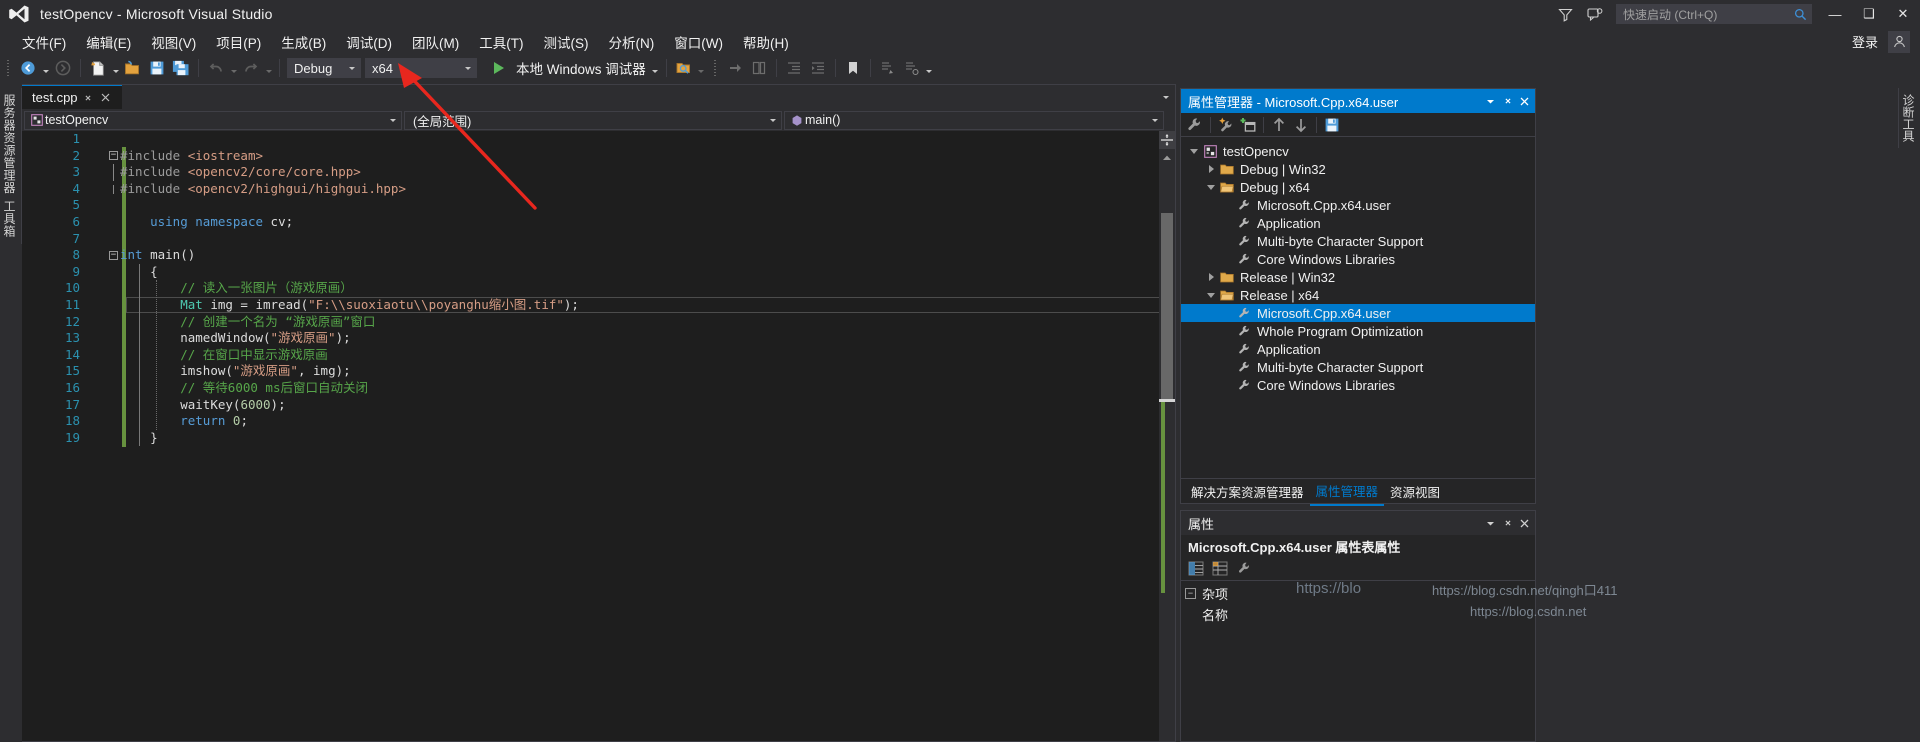 The height and width of the screenshot is (742, 1920). What do you see at coordinates (1358, 313) in the screenshot?
I see `tree-item-selected: Microsoft.Cpp.x64.user` at bounding box center [1358, 313].